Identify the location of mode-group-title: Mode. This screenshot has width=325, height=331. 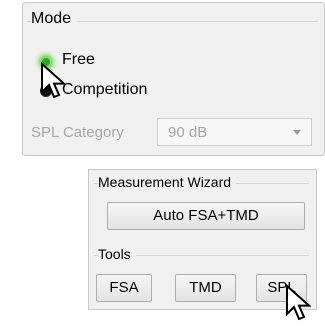
(54, 19).